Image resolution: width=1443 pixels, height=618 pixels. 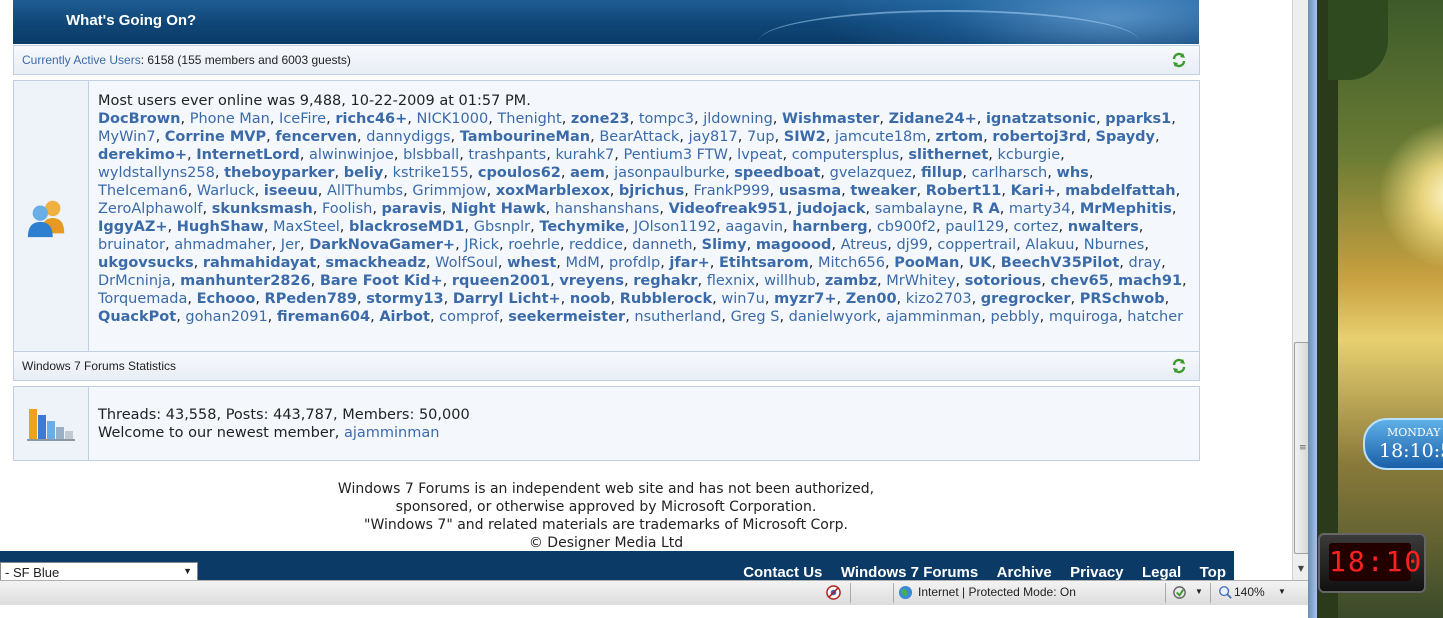 What do you see at coordinates (1015, 317) in the screenshot?
I see `active-user-link: pebbly` at bounding box center [1015, 317].